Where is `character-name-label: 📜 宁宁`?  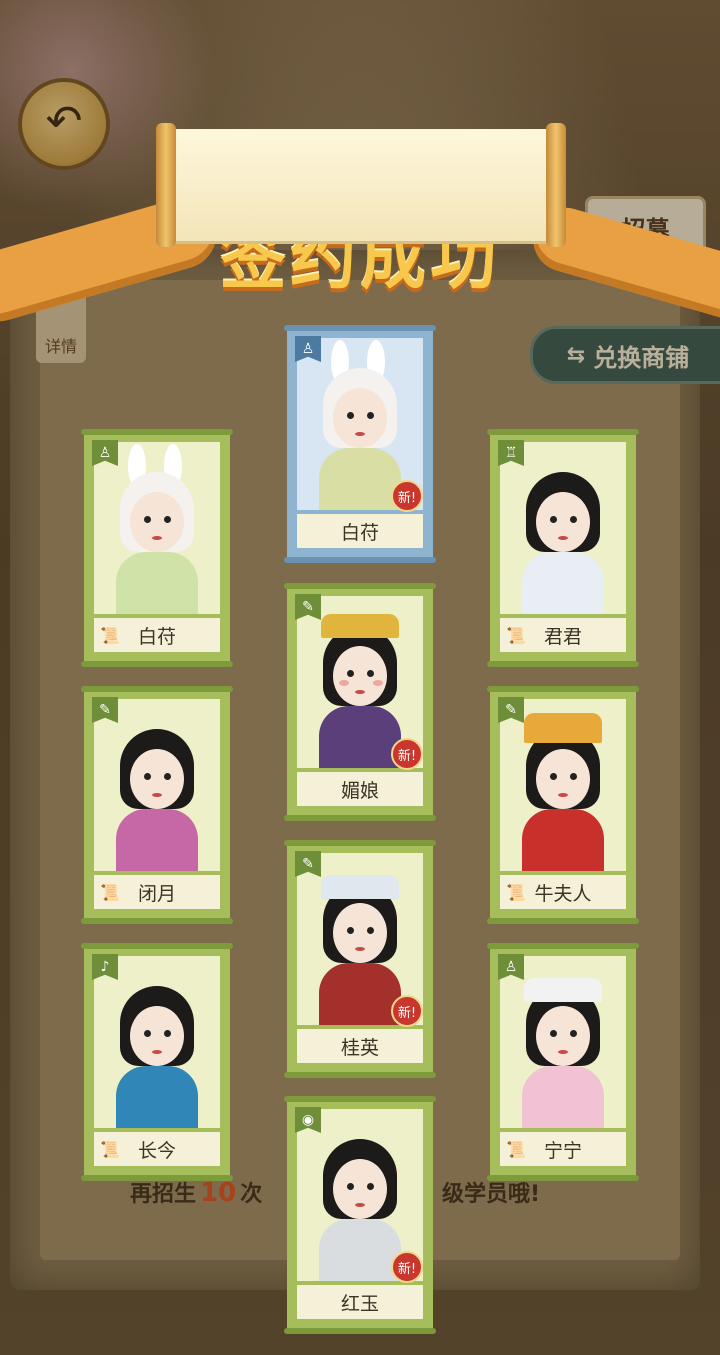 character-name-label: 📜 宁宁 is located at coordinates (563, 1149).